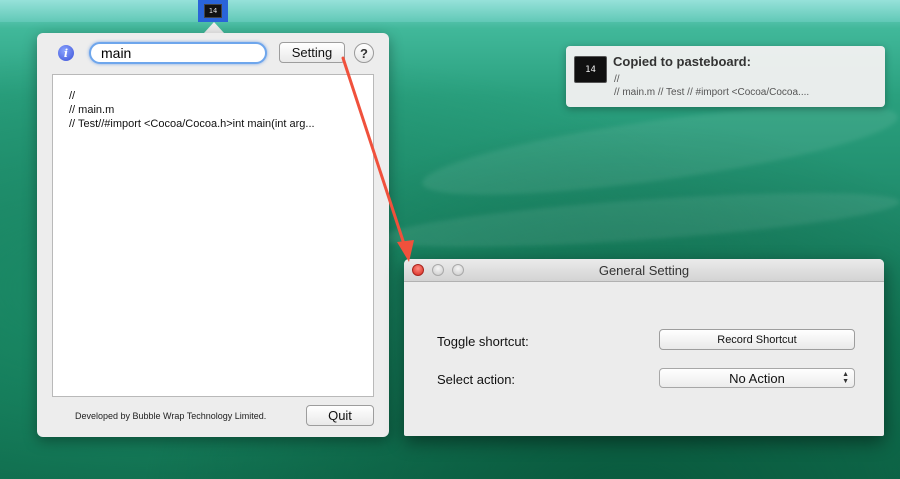 The image size is (900, 479). What do you see at coordinates (66, 53) in the screenshot?
I see `info-icon: i` at bounding box center [66, 53].